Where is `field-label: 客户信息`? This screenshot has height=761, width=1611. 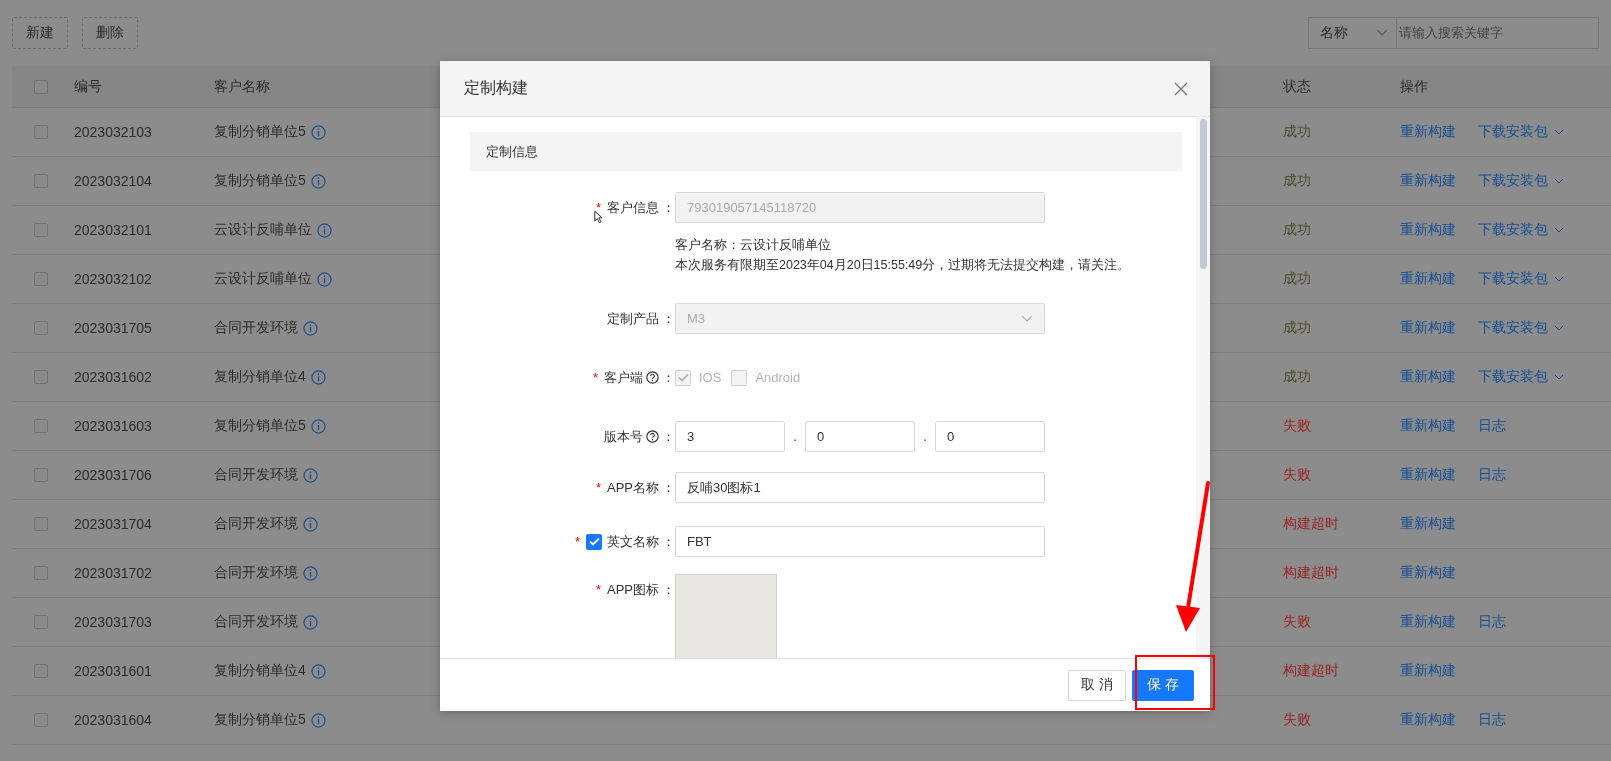
field-label: 客户信息 is located at coordinates (633, 207).